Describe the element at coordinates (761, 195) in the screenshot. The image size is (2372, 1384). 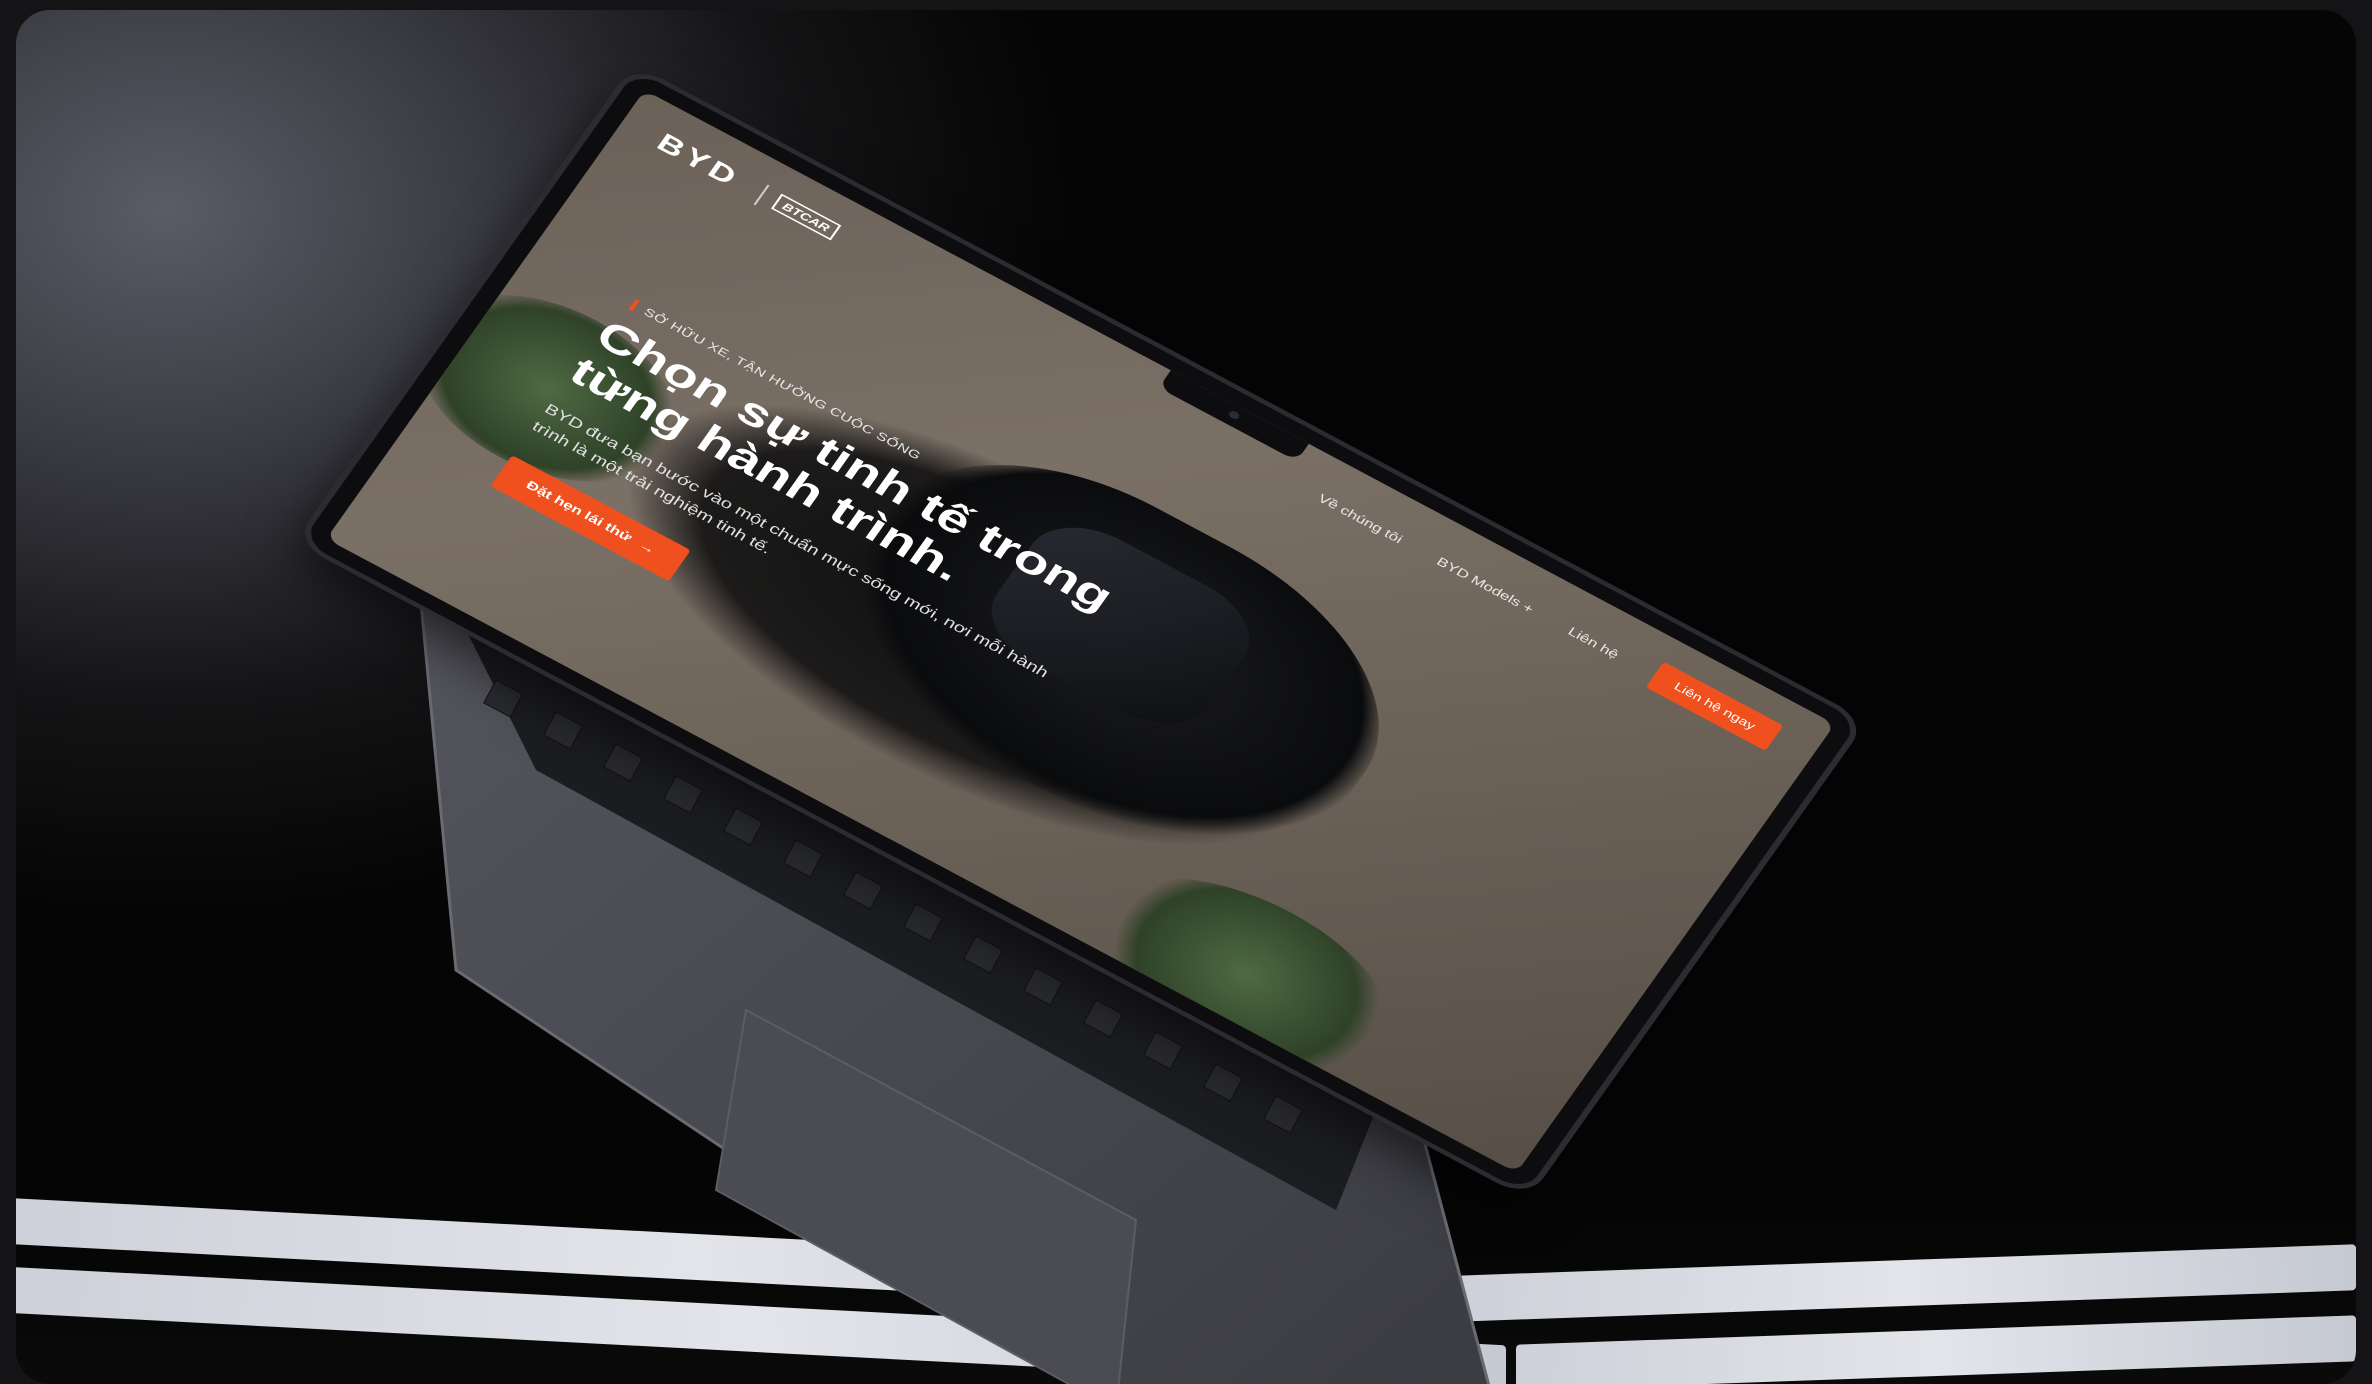
I see `logo-divider` at that location.